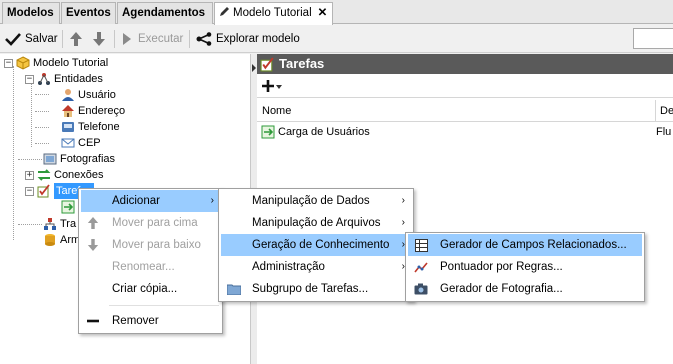  Describe the element at coordinates (97, 95) in the screenshot. I see `tree-label: Usuário` at that location.